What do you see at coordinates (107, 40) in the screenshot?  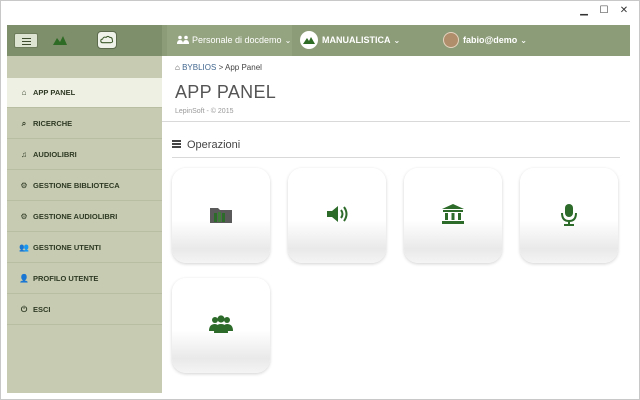 I see `cloud-logo-icon` at bounding box center [107, 40].